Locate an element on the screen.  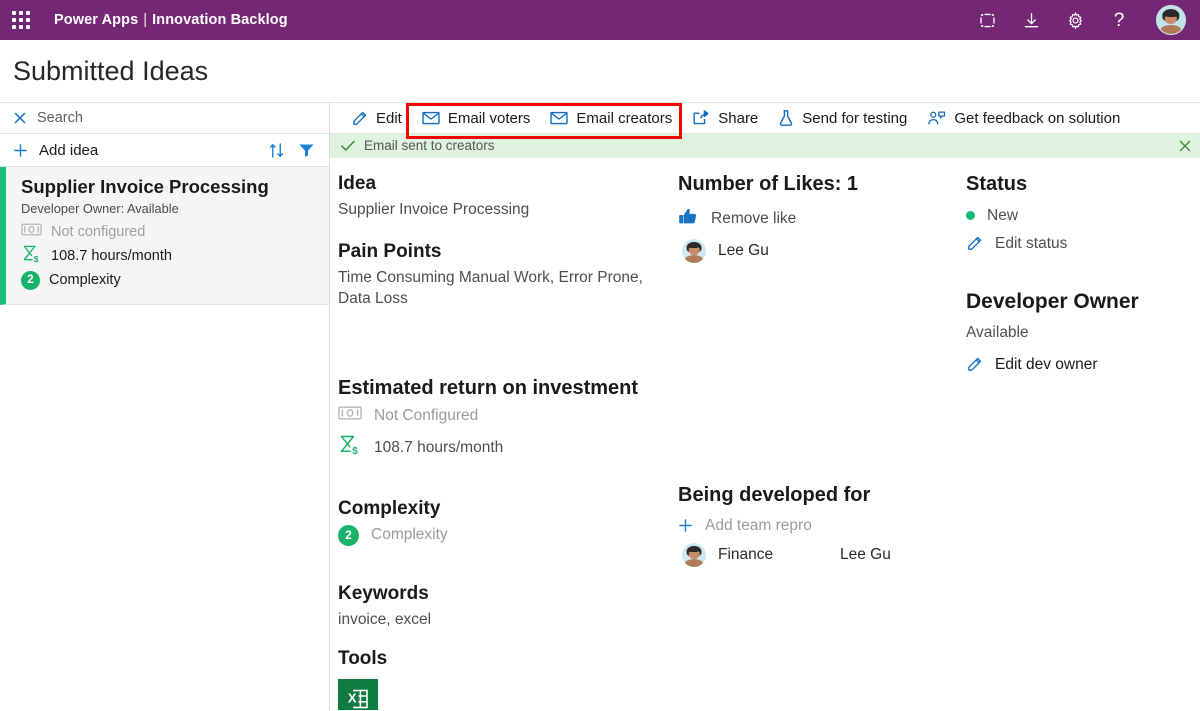
edit-command-label: Edit is located at coordinates (389, 118).